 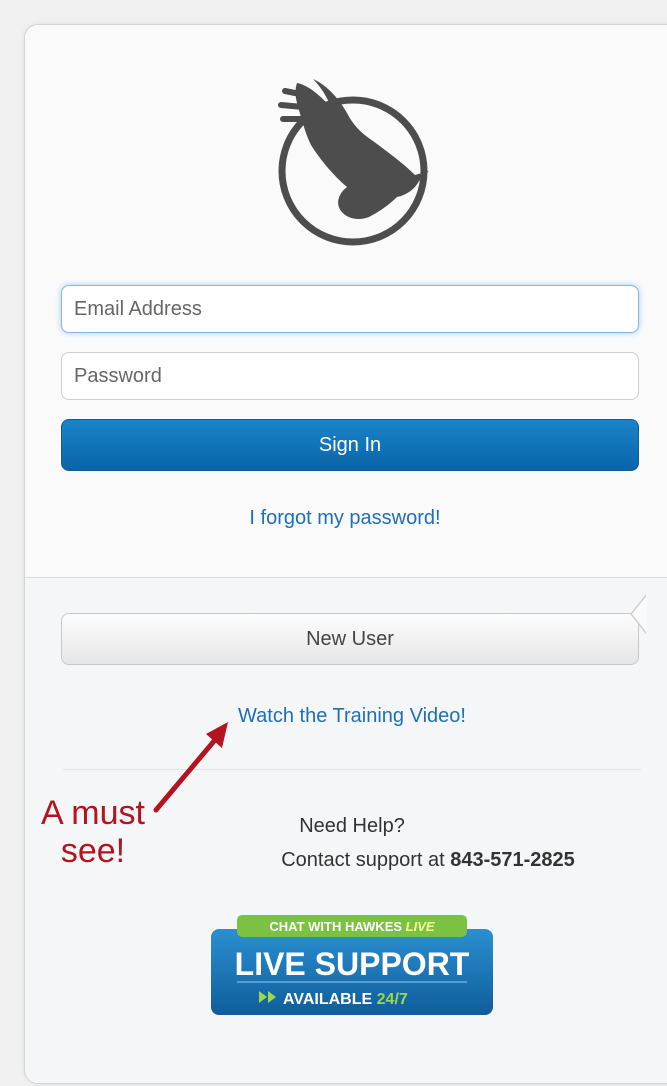 I want to click on forgot-password-link: I forgot my password!, so click(x=345, y=518).